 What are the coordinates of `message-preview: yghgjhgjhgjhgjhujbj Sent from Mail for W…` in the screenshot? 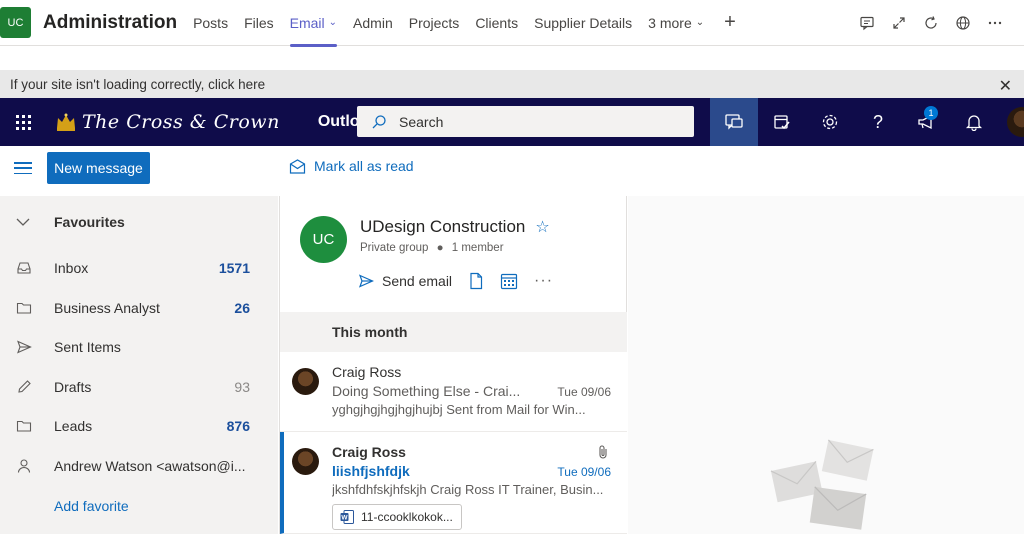 It's located at (459, 409).